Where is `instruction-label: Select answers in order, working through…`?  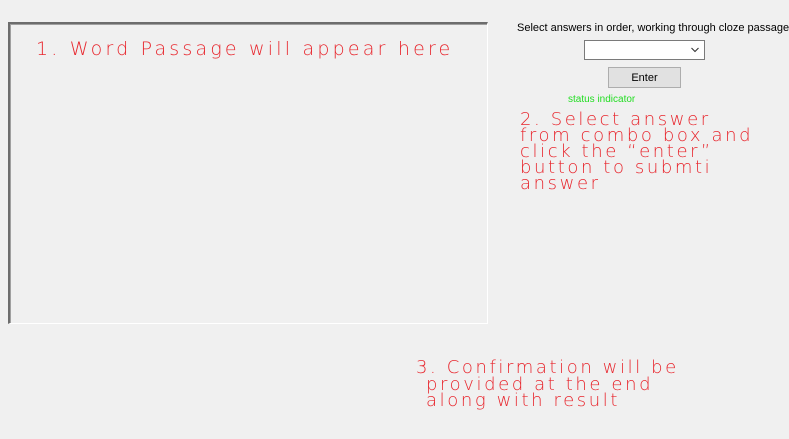 instruction-label: Select answers in order, working through… is located at coordinates (653, 28).